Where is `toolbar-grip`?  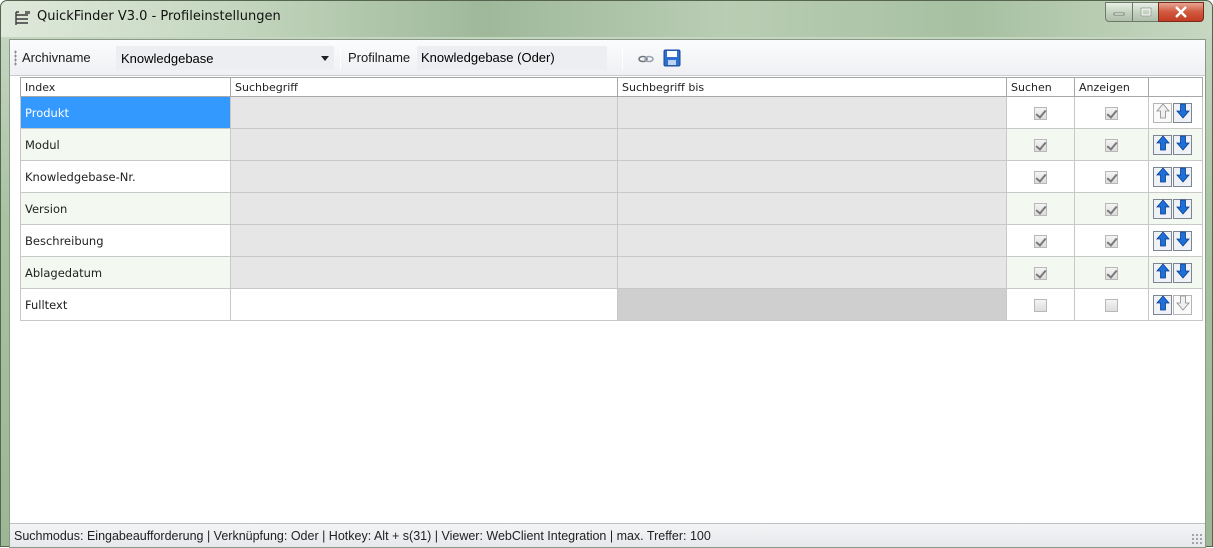
toolbar-grip is located at coordinates (15, 58).